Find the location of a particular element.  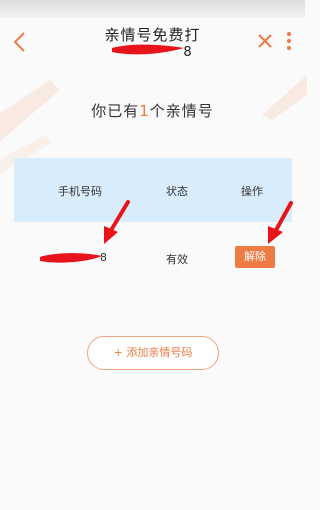

table-row: 8 有效 解除 is located at coordinates (153, 257).